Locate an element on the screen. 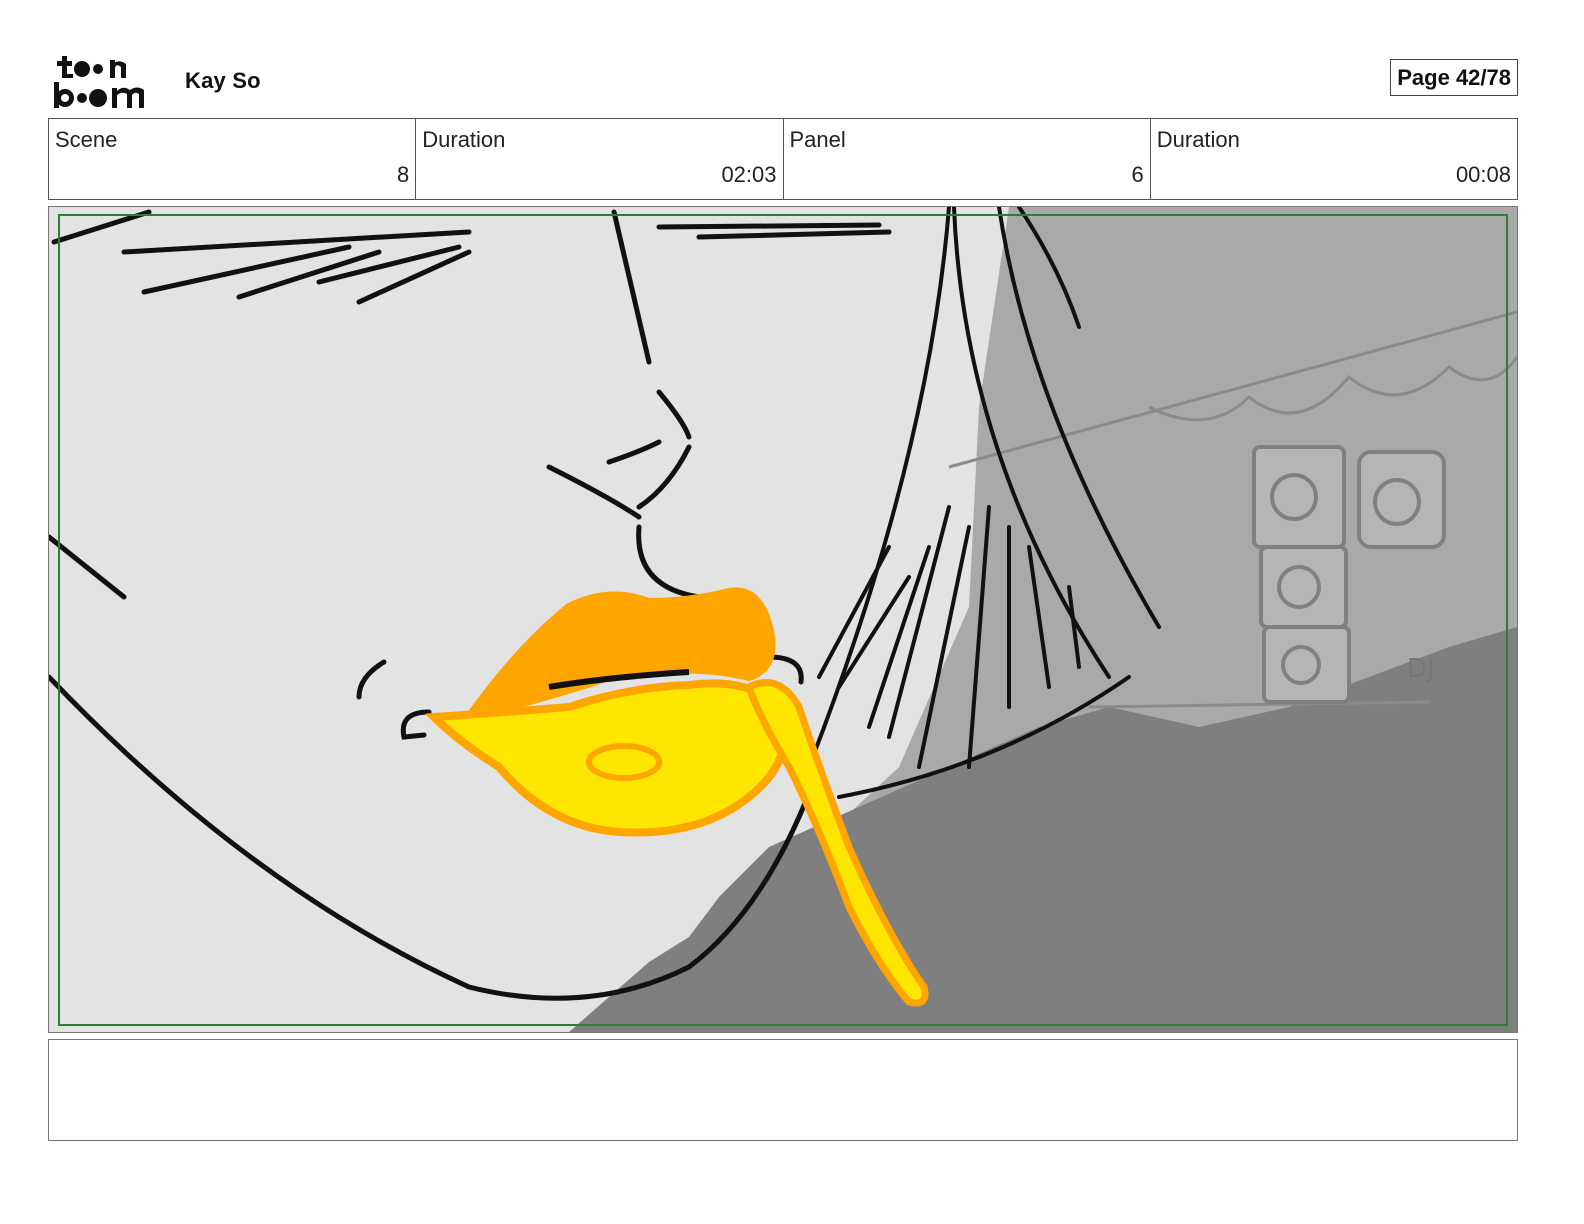 The image size is (1584, 1224). page-header: Kay So Page 42/78 is located at coordinates (783, 81).